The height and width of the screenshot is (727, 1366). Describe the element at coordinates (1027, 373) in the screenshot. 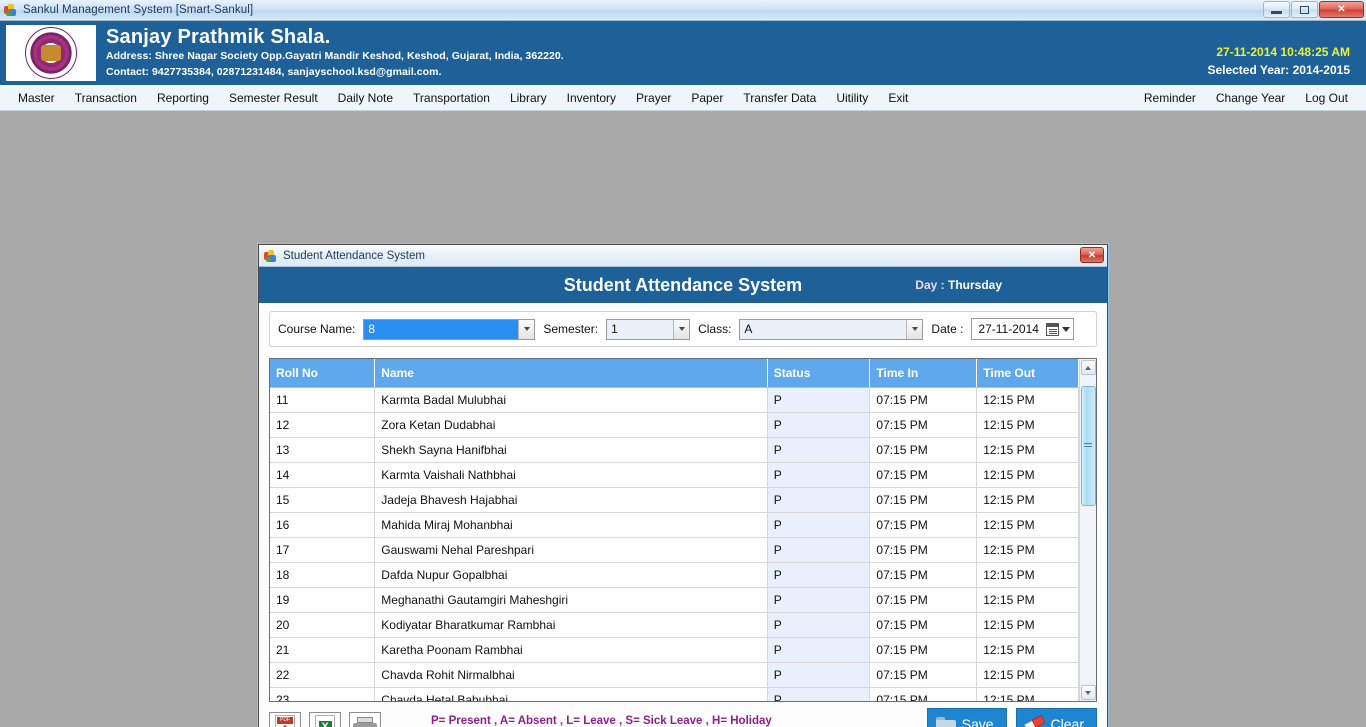

I see `column-header-time-out: Time Out` at that location.